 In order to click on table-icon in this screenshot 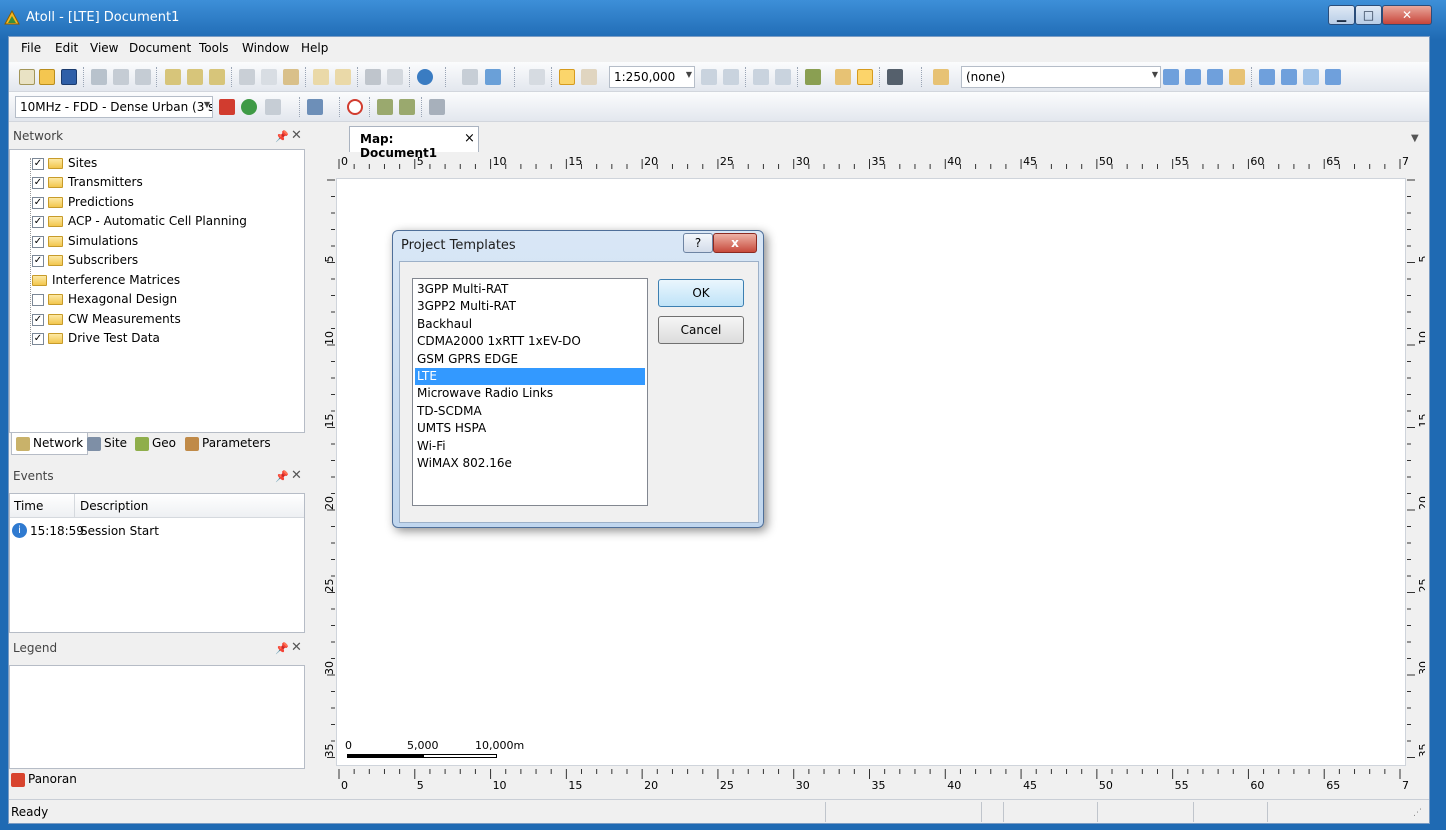, I will do `click(385, 107)`.